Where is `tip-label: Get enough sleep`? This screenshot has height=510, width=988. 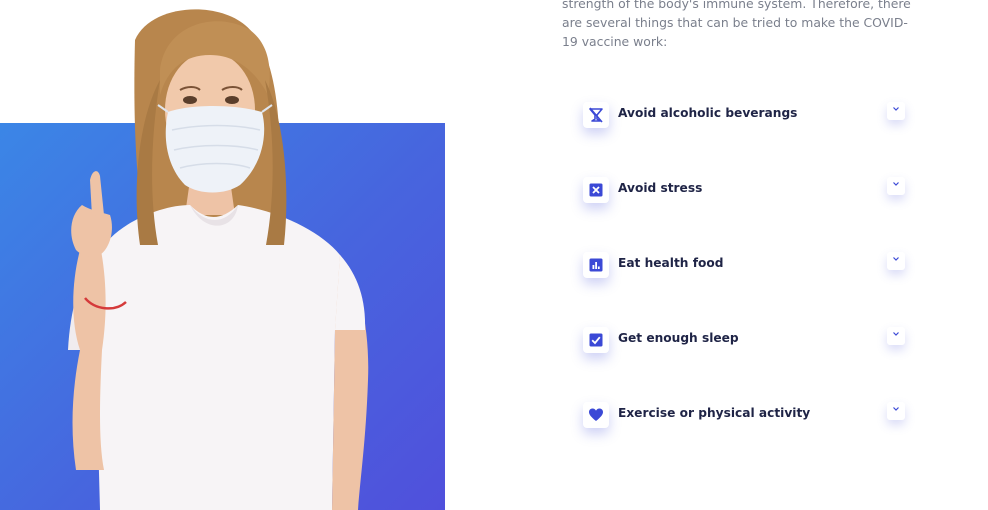
tip-label: Get enough sleep is located at coordinates (678, 338).